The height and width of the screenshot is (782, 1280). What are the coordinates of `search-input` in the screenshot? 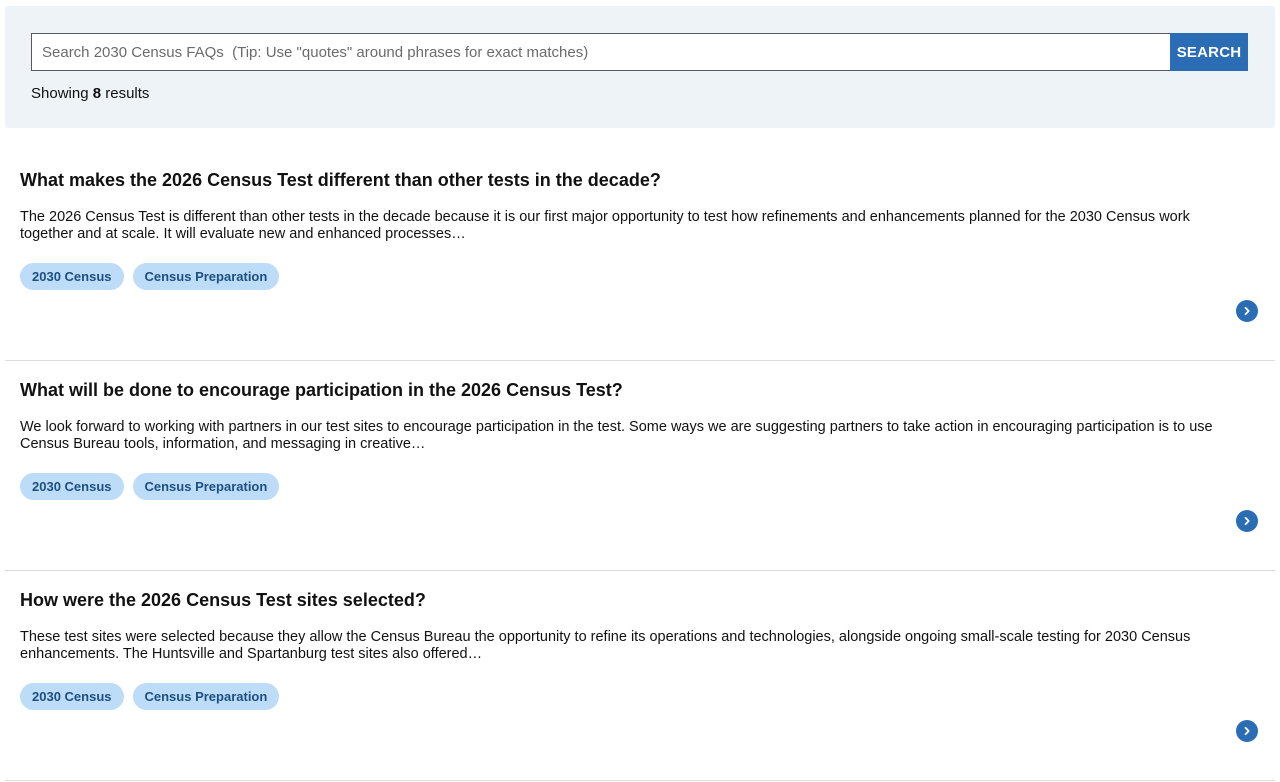 It's located at (600, 52).